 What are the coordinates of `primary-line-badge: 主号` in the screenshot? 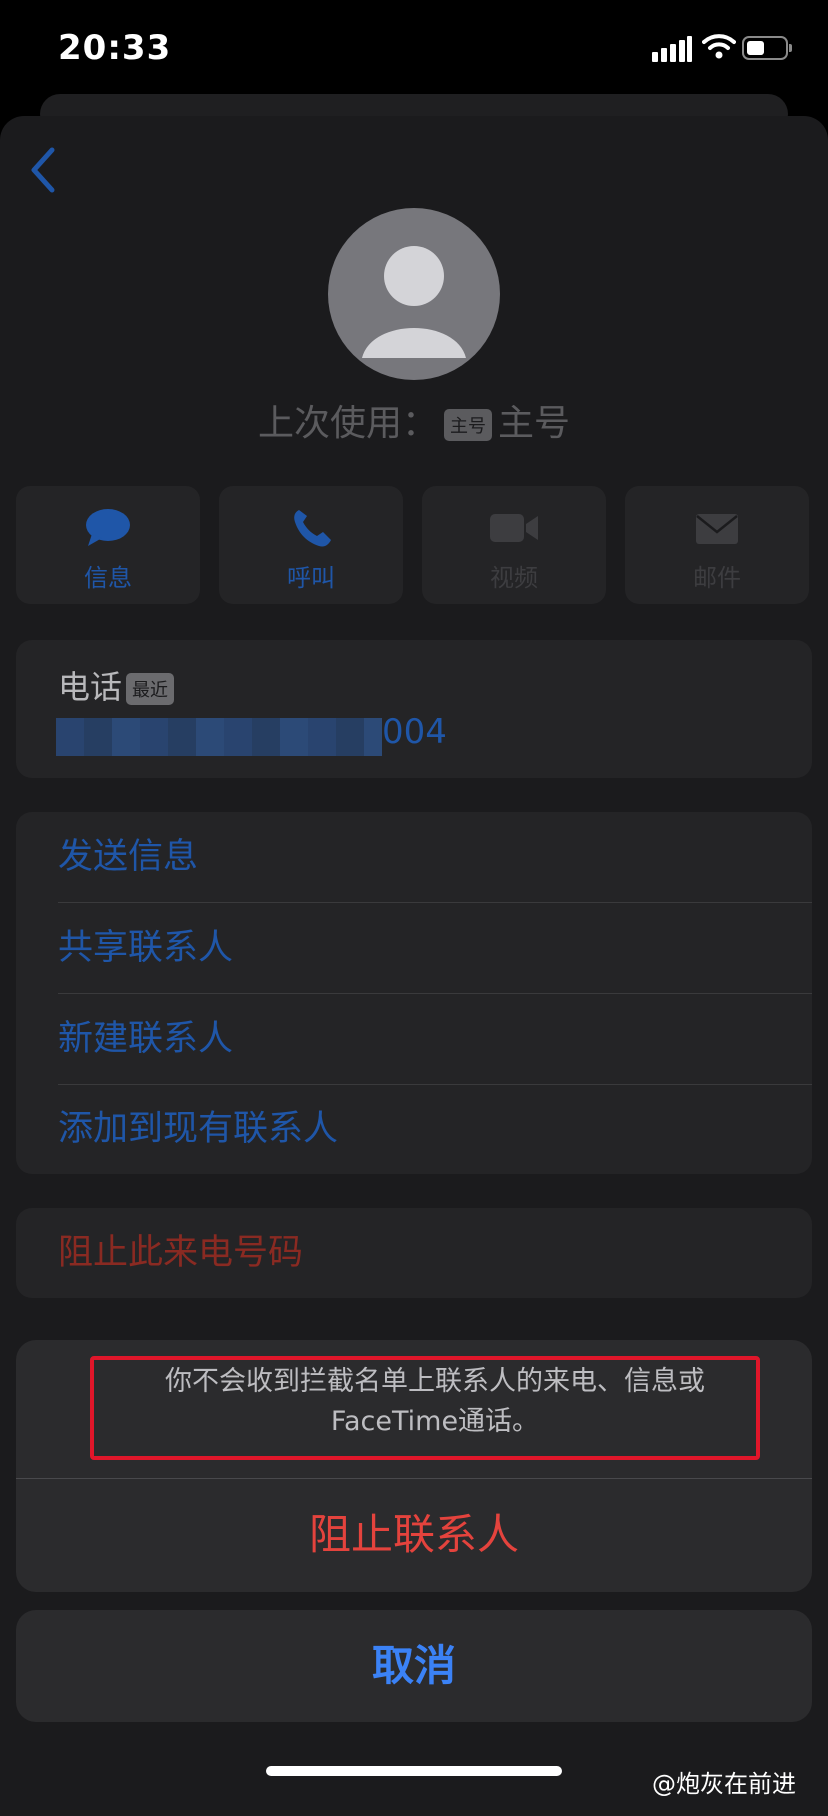 It's located at (468, 425).